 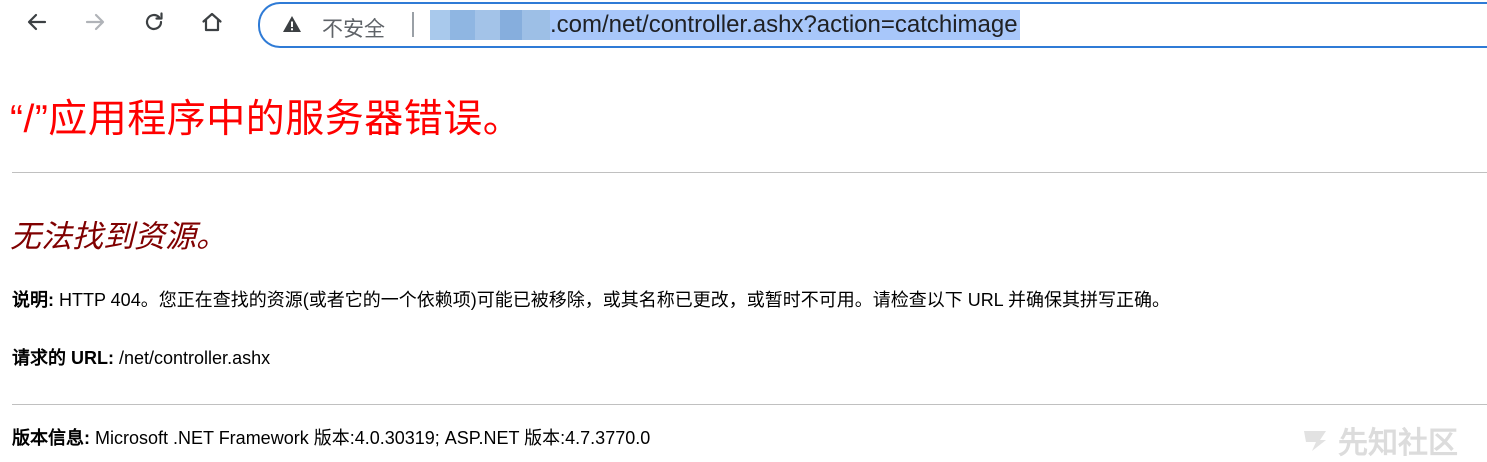 I want to click on reload-button, so click(x=154, y=22).